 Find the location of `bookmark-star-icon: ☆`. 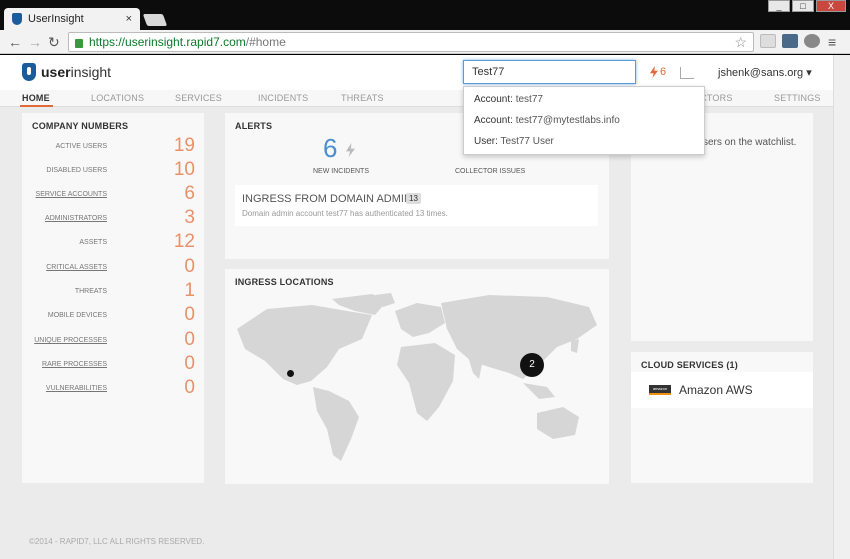

bookmark-star-icon: ☆ is located at coordinates (740, 42).